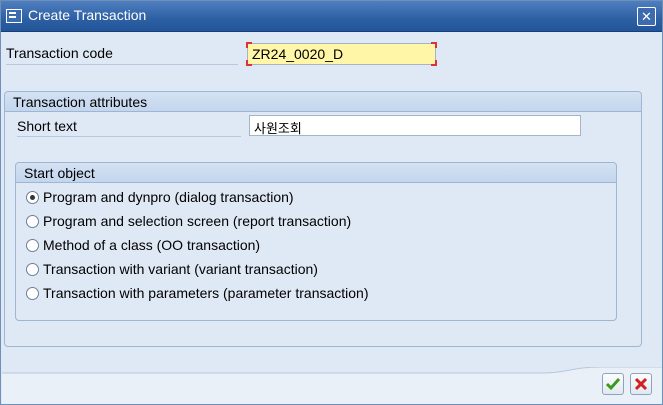 The image size is (663, 405). I want to click on radio-button-checked, so click(32, 197).